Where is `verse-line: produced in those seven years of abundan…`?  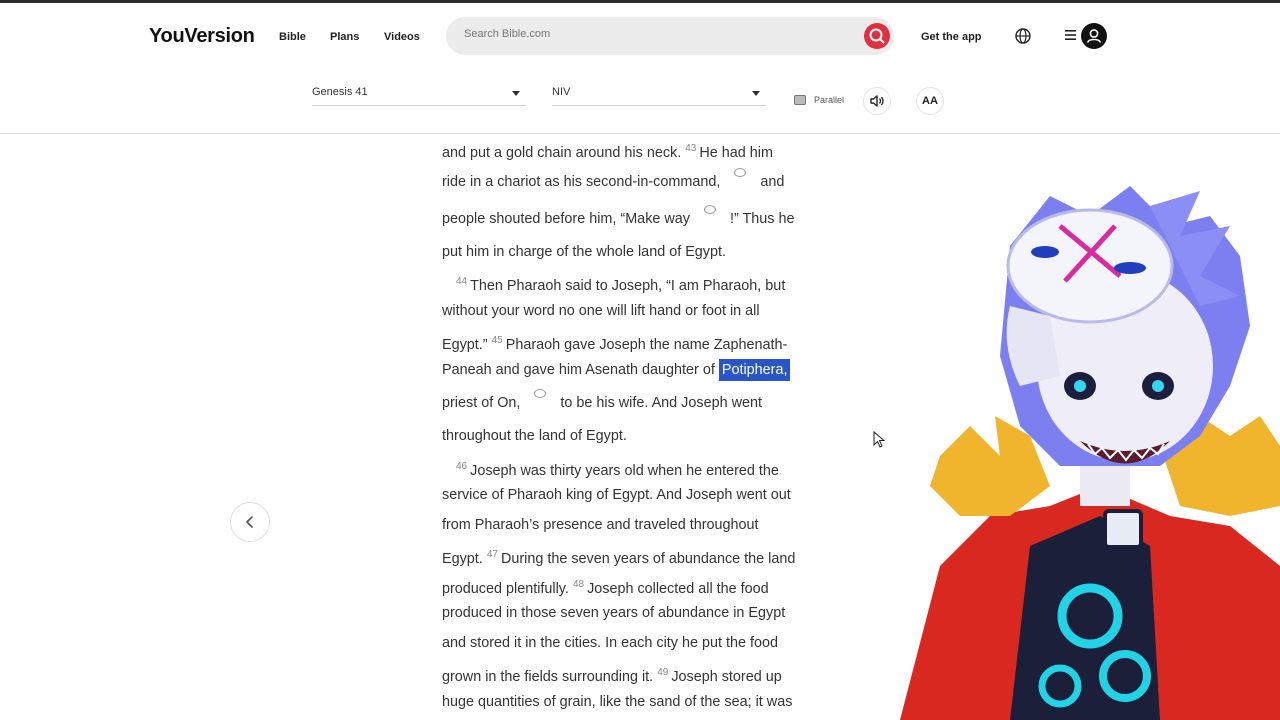 verse-line: produced in those seven years of abundan… is located at coordinates (614, 613).